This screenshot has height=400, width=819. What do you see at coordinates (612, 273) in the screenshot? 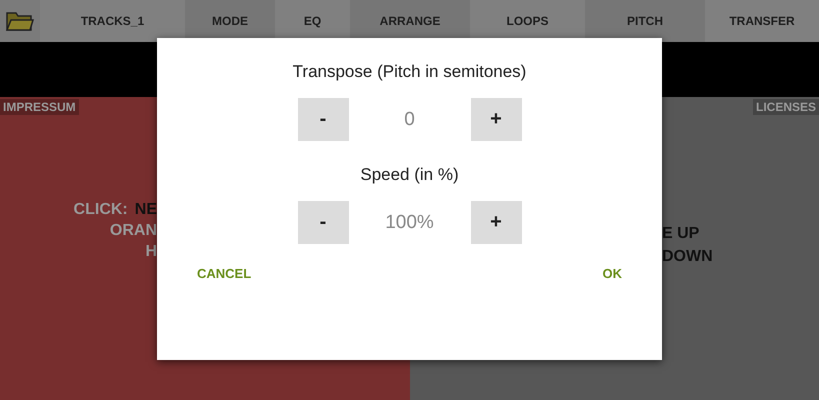
I see `ok-button: OK` at bounding box center [612, 273].